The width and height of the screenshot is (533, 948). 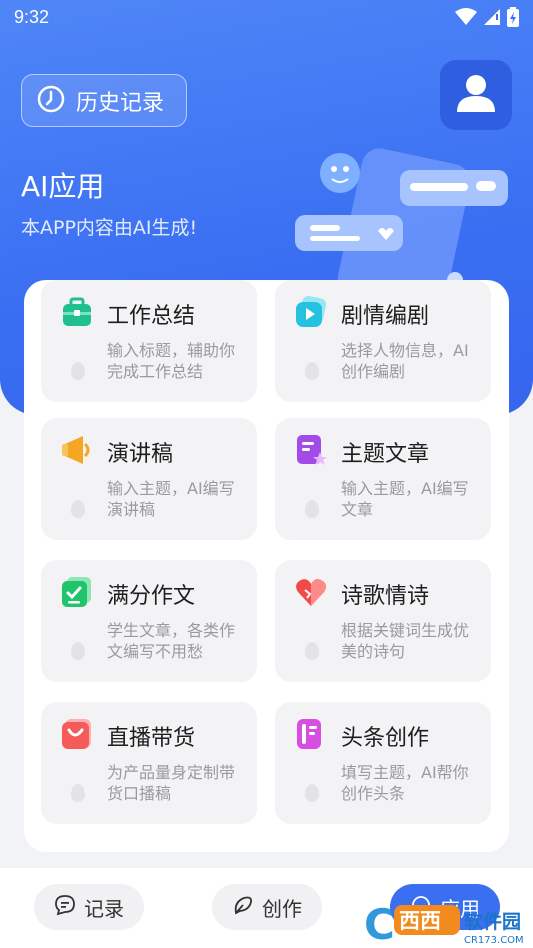 I want to click on megaphone-icon, so click(x=77, y=450).